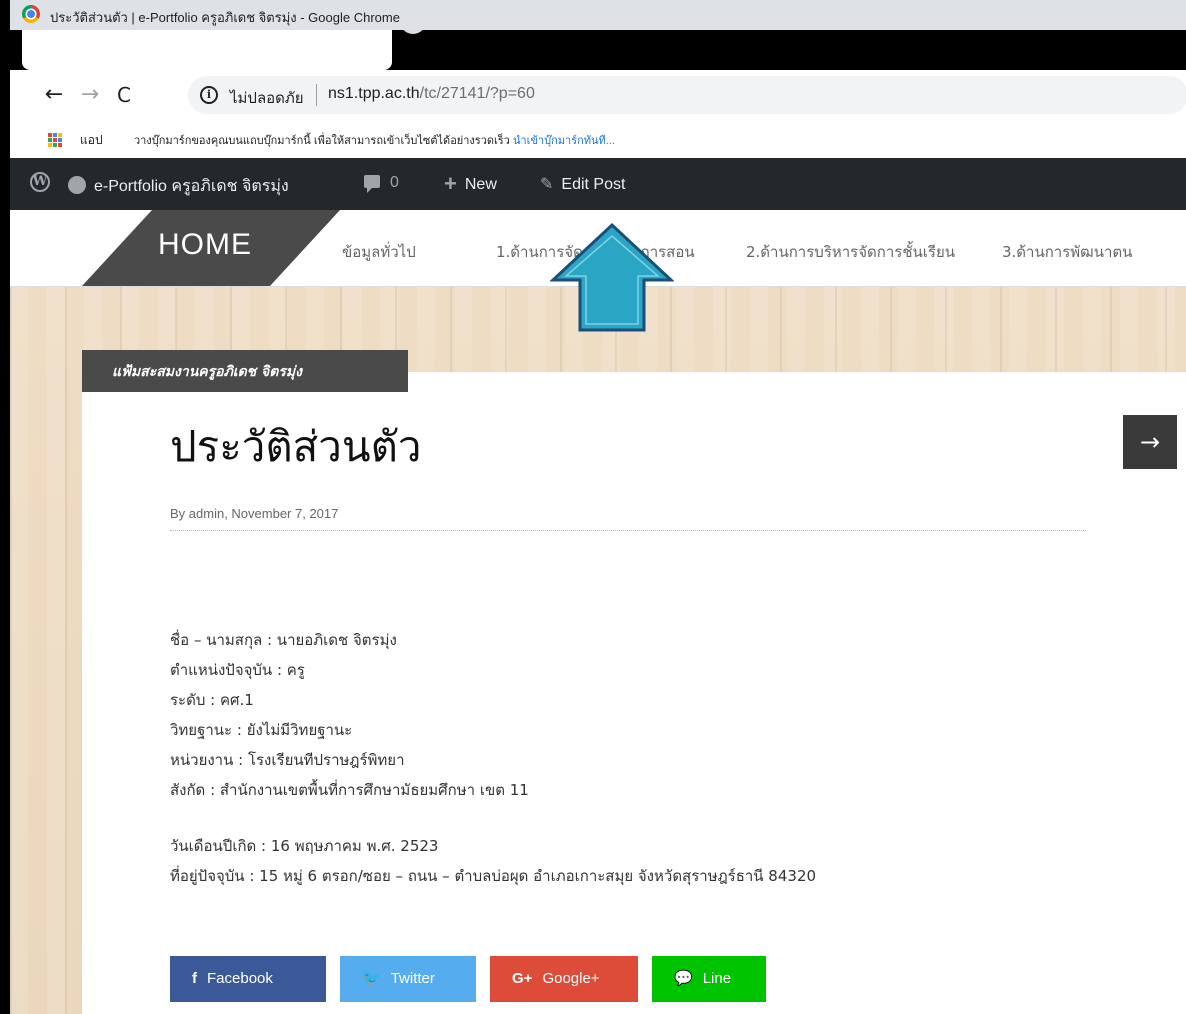  I want to click on info-icon: i, so click(209, 95).